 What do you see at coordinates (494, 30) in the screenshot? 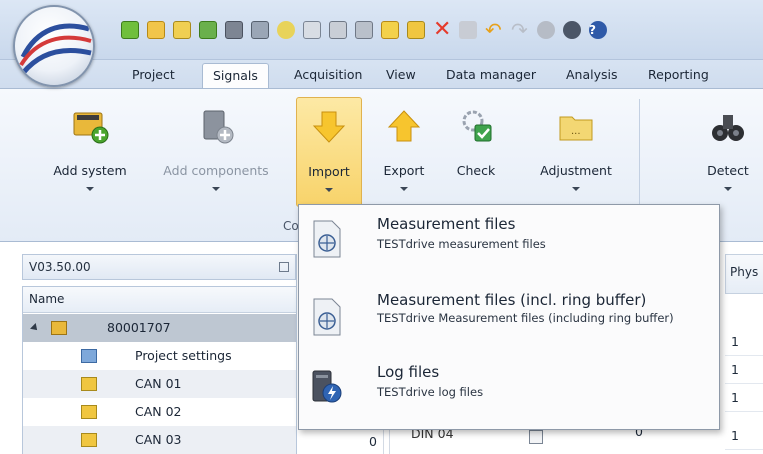
I see `undo-icon: ↶` at bounding box center [494, 30].